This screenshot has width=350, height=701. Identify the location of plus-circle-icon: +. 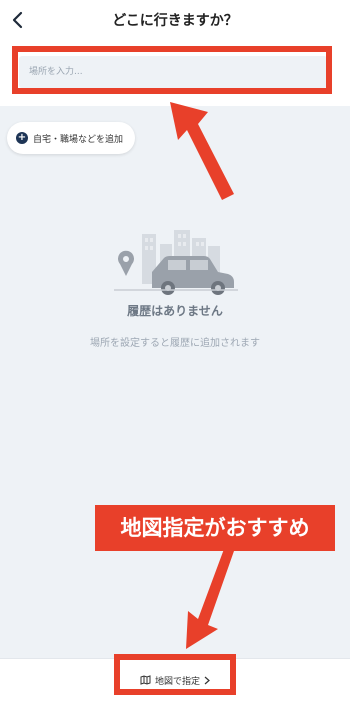
(22, 138).